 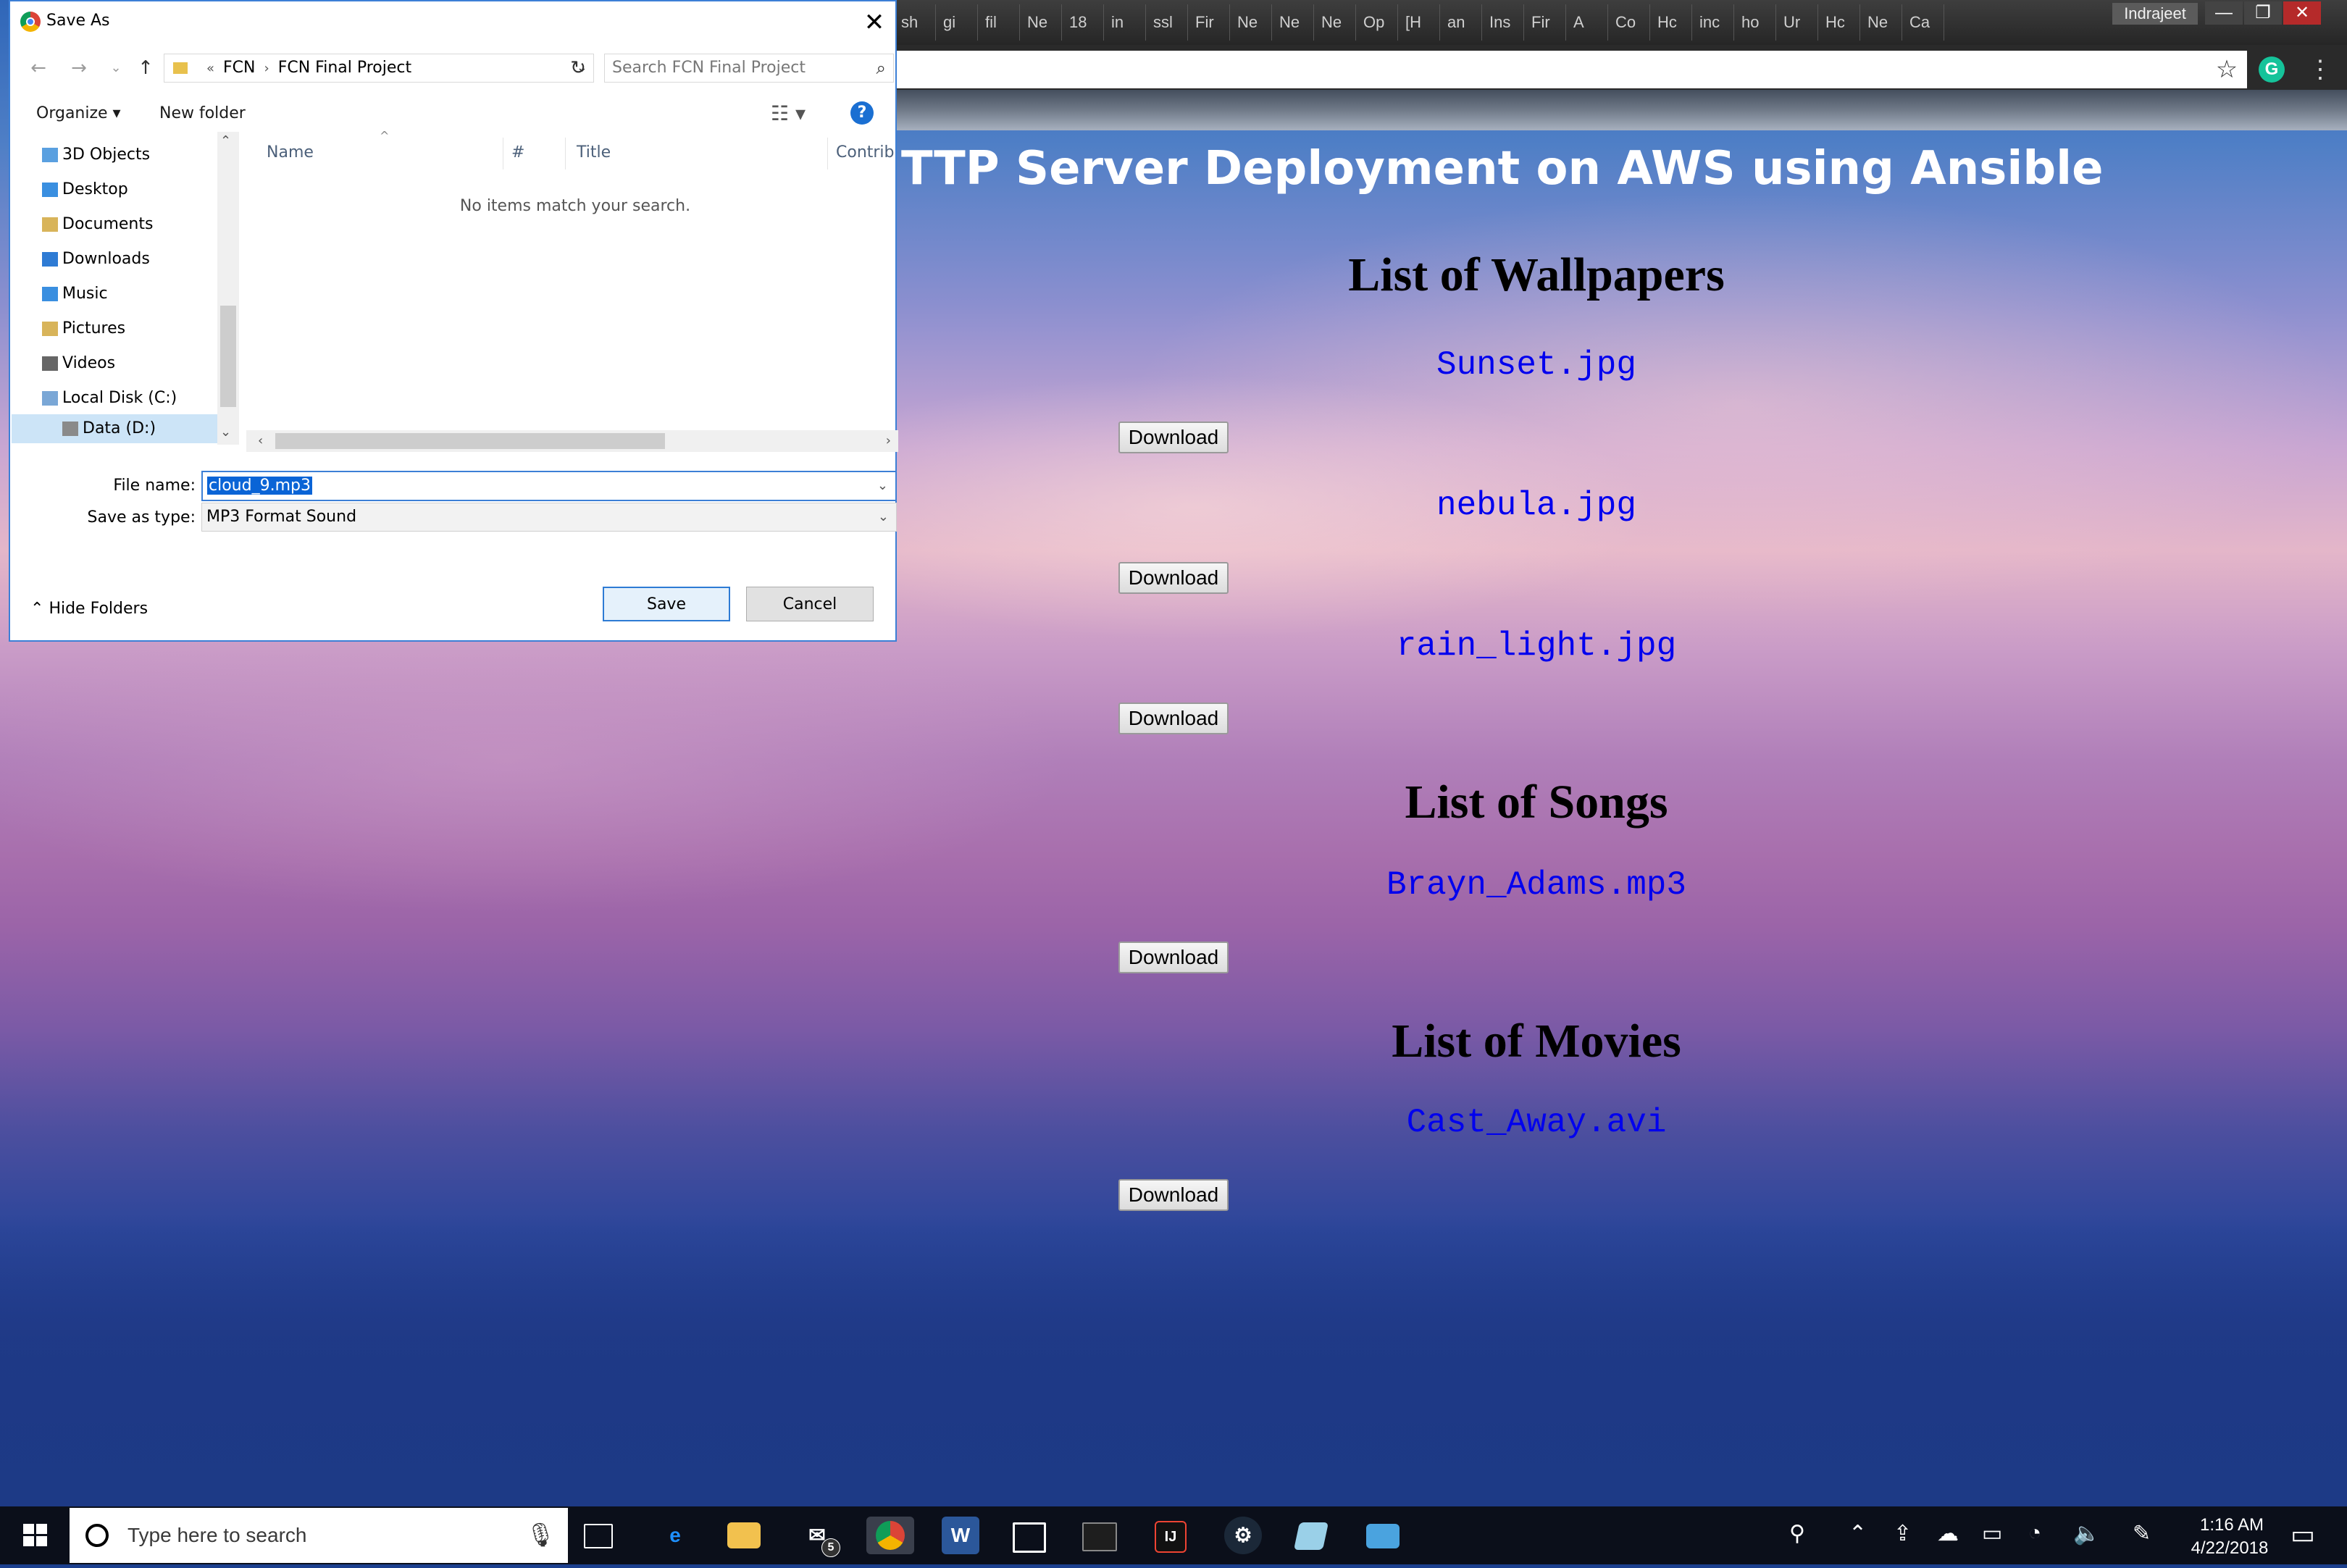 I want to click on scroll-down-icon: ⌄, so click(x=226, y=432).